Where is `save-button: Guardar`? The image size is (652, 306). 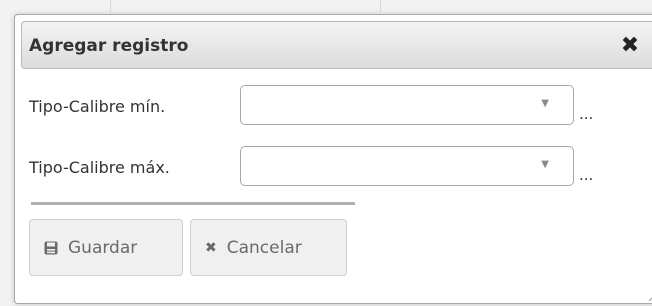 save-button: Guardar is located at coordinates (106, 247).